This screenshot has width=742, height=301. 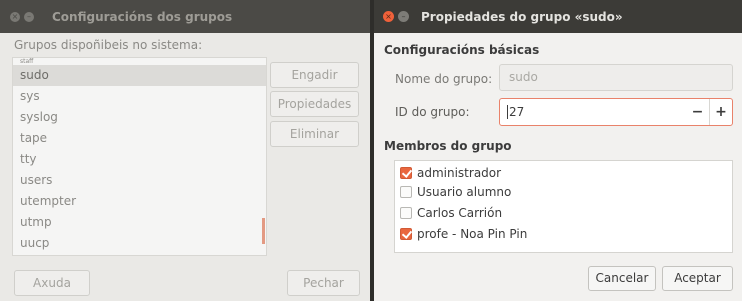 What do you see at coordinates (139, 243) in the screenshot?
I see `list-item: uucp` at bounding box center [139, 243].